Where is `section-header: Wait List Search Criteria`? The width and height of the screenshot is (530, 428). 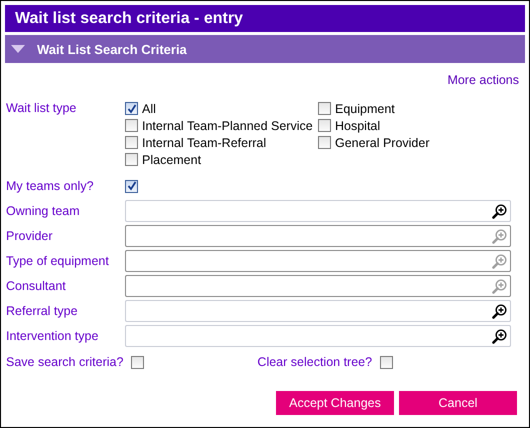
section-header: Wait List Search Criteria is located at coordinates (265, 49).